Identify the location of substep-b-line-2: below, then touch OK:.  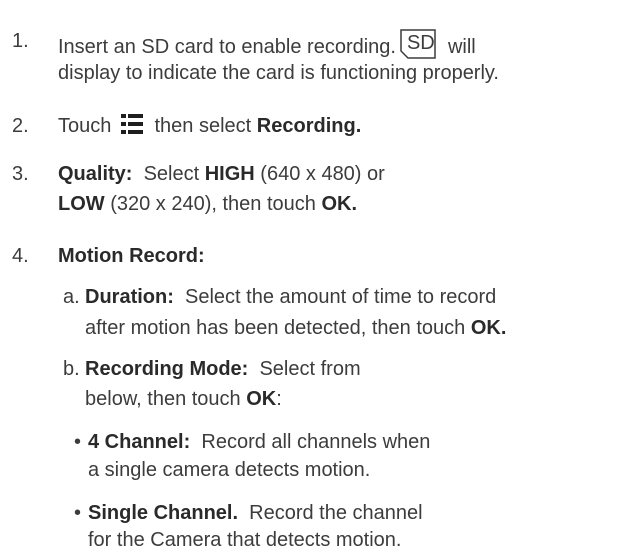
(183, 399).